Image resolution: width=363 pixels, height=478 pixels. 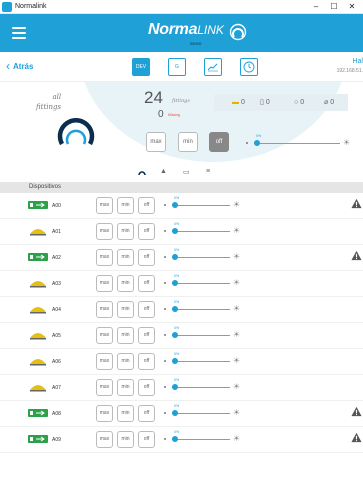 I want to click on ceiling-lamp-icon, so click(x=38, y=310).